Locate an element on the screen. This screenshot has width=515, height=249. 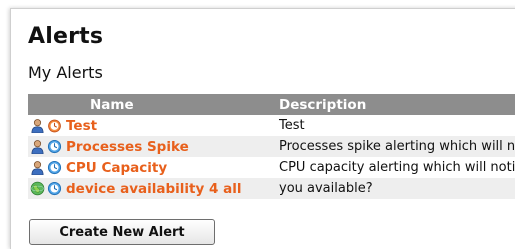
name-cell: CPU Capacity is located at coordinates (150, 167).